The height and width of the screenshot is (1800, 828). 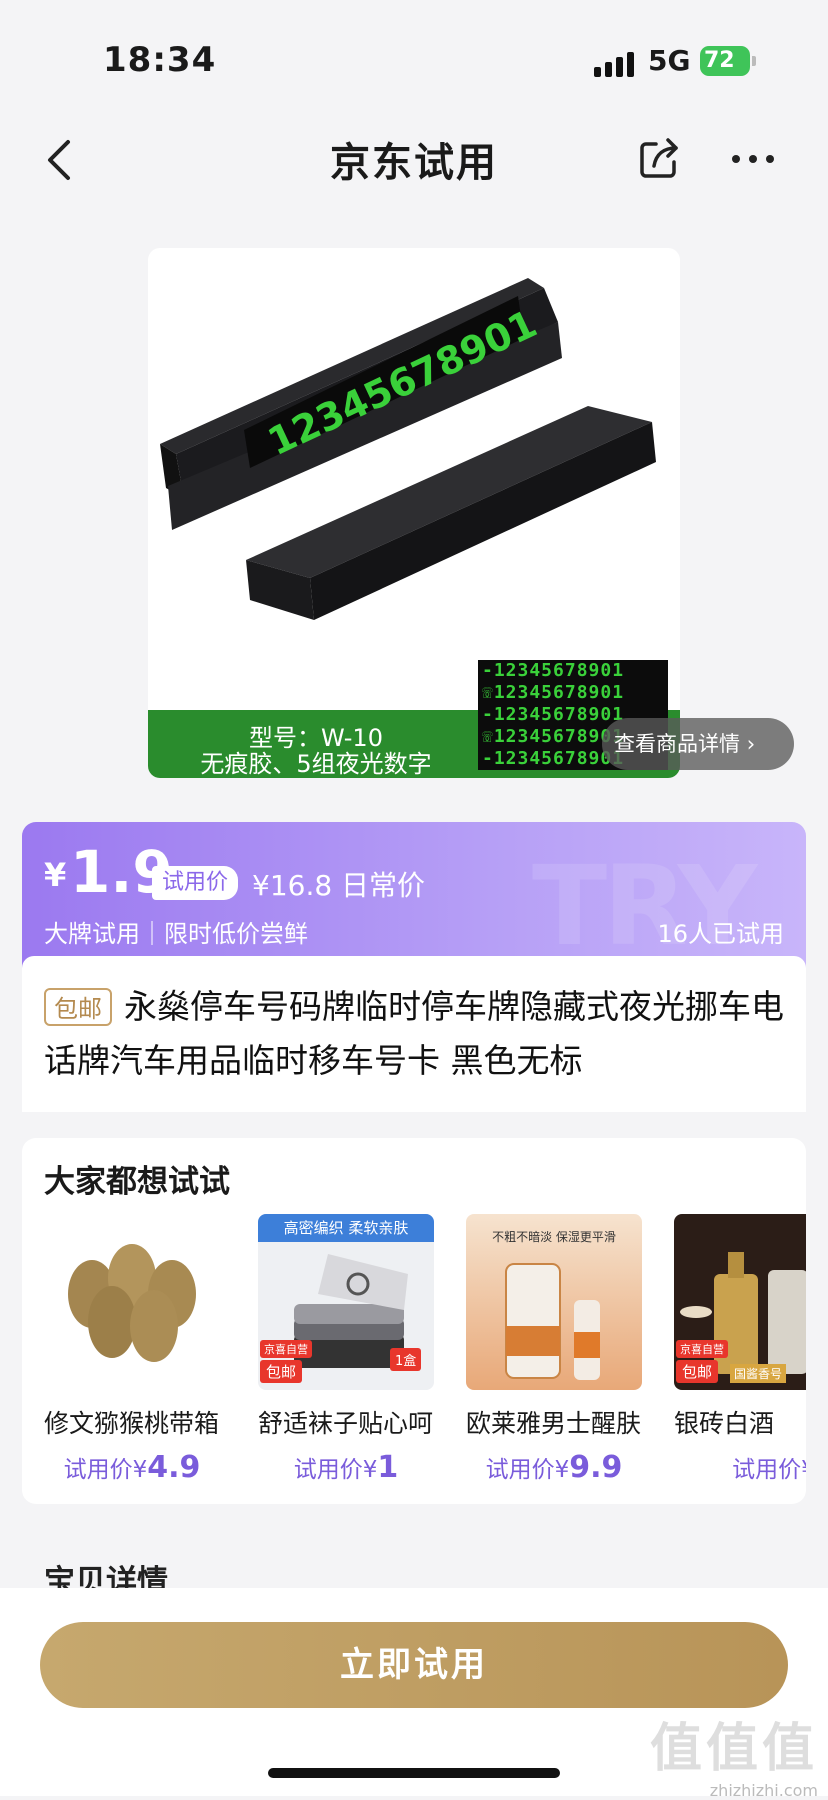 I want to click on feature-label: 无痕胶、5组夜光数字, so click(x=316, y=764).